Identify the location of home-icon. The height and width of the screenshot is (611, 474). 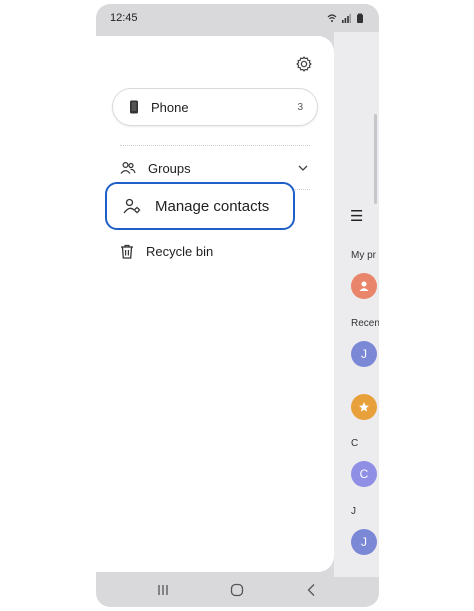
(237, 590).